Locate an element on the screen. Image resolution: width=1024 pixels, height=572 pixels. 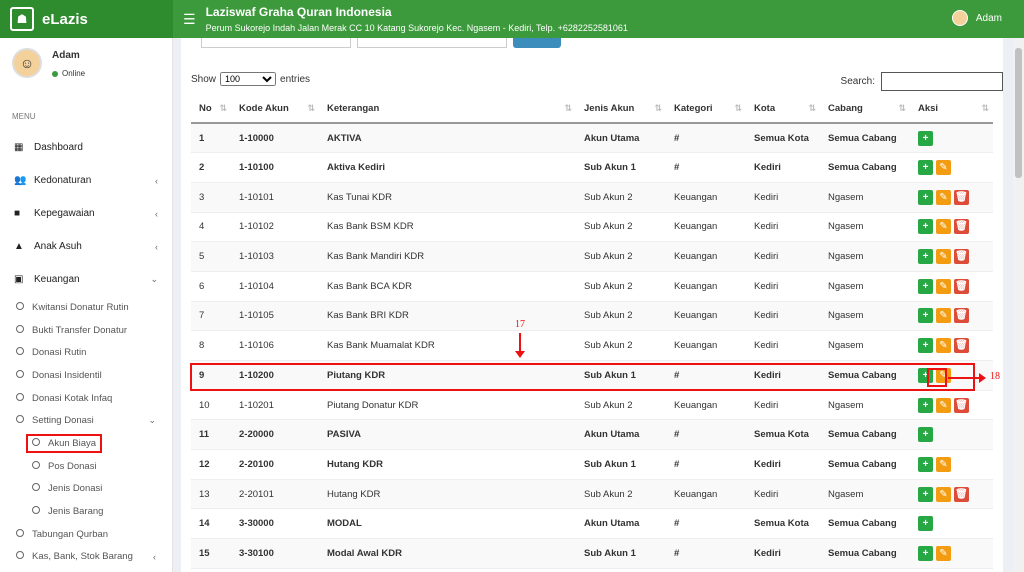
table-cell: Keuangan is located at coordinates (706, 227).